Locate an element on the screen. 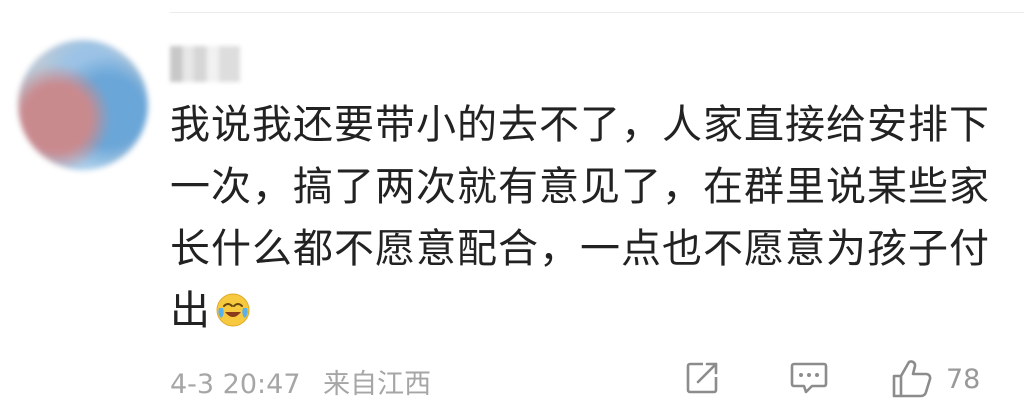 The height and width of the screenshot is (418, 1024). username-blurred is located at coordinates (205, 64).